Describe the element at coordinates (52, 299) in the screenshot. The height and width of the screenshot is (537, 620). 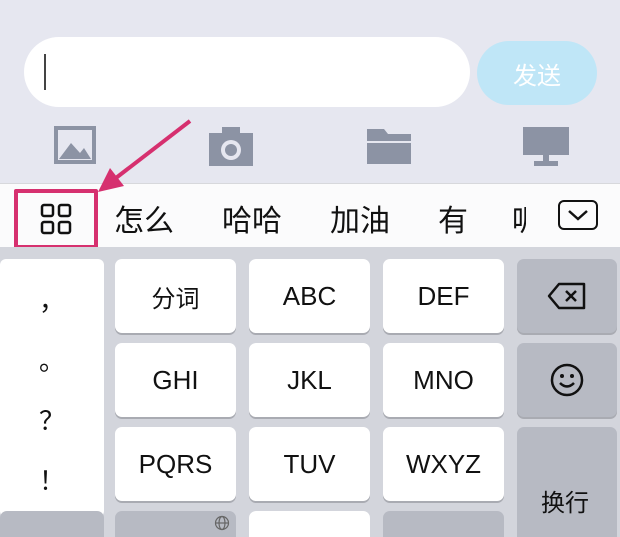
I see `punct-comma: ，` at that location.